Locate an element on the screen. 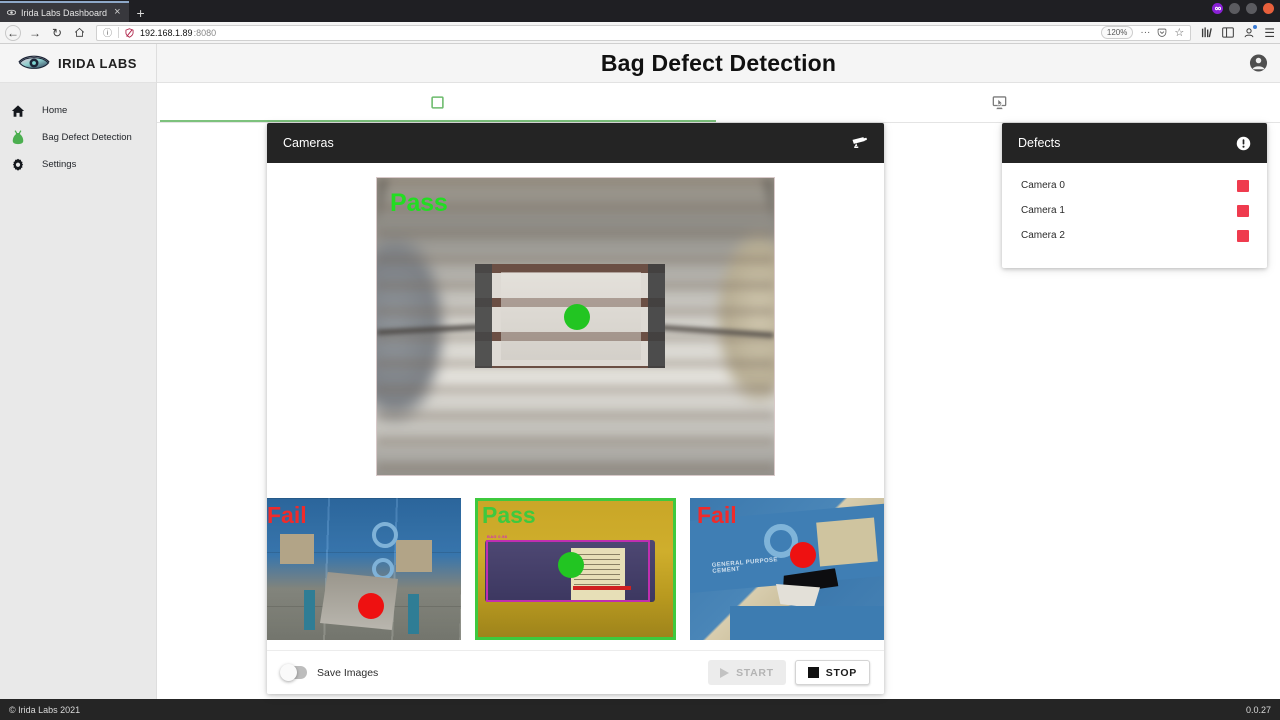 The height and width of the screenshot is (720, 1280). screen-pointer-icon is located at coordinates (999, 102).